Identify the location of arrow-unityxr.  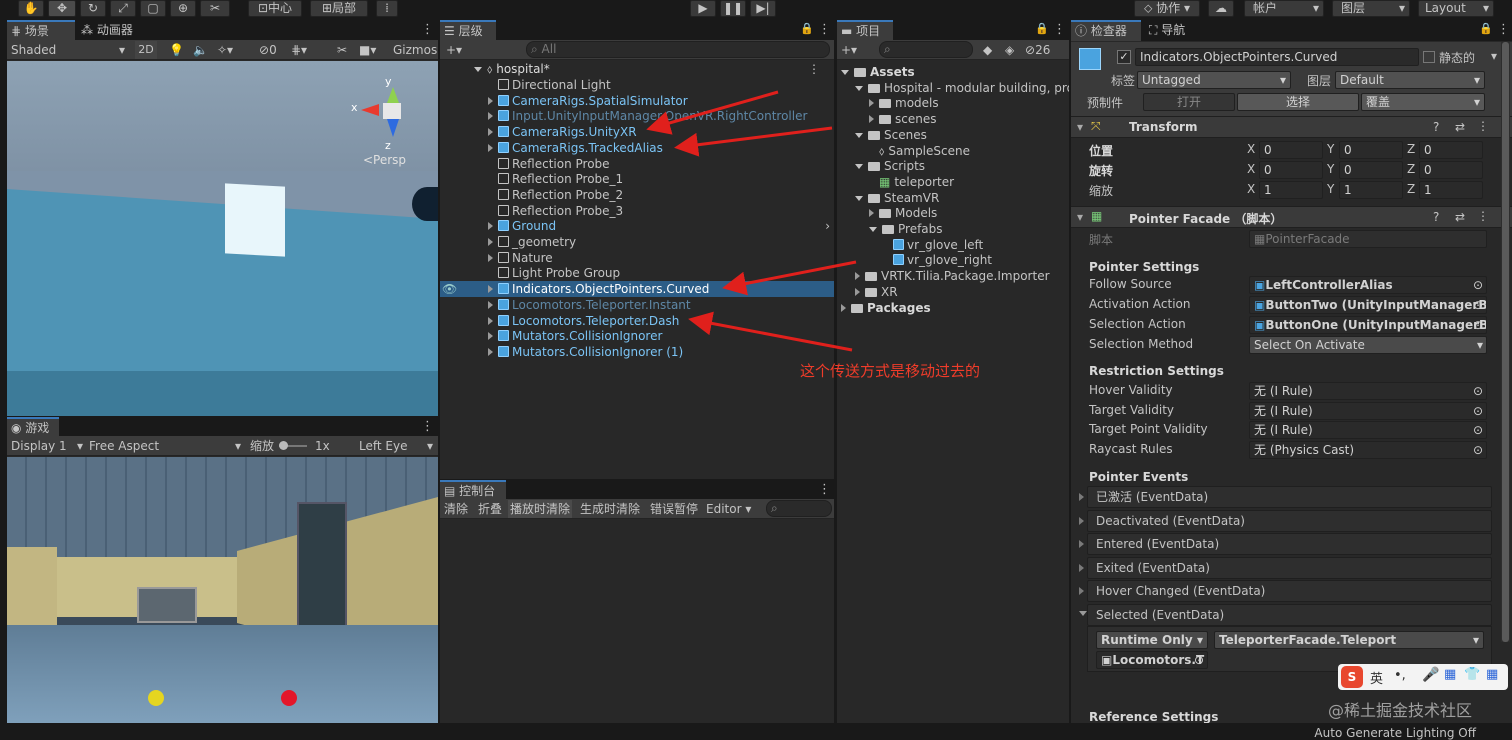
(712, 112).